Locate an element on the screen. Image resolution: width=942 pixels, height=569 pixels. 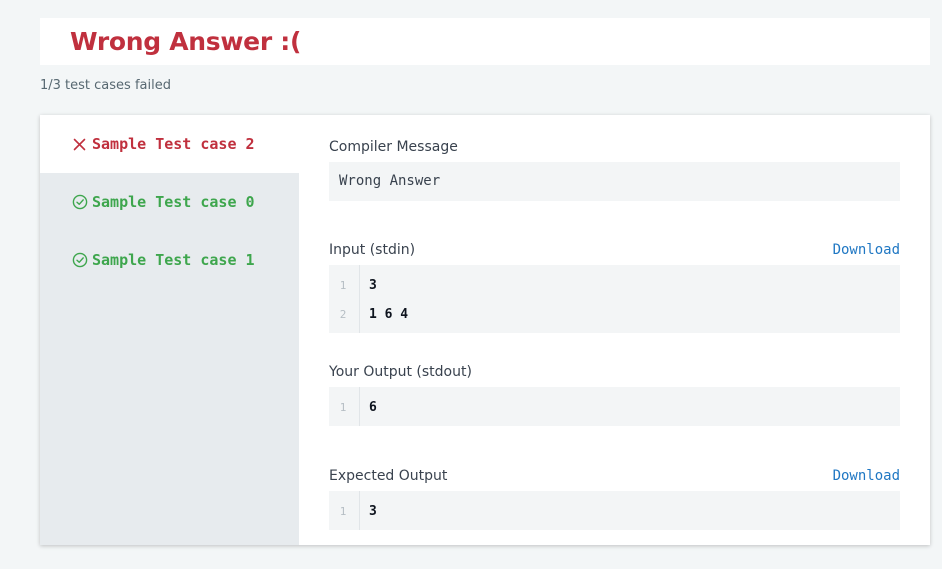
result-header: Wrong Answer :( is located at coordinates (485, 41).